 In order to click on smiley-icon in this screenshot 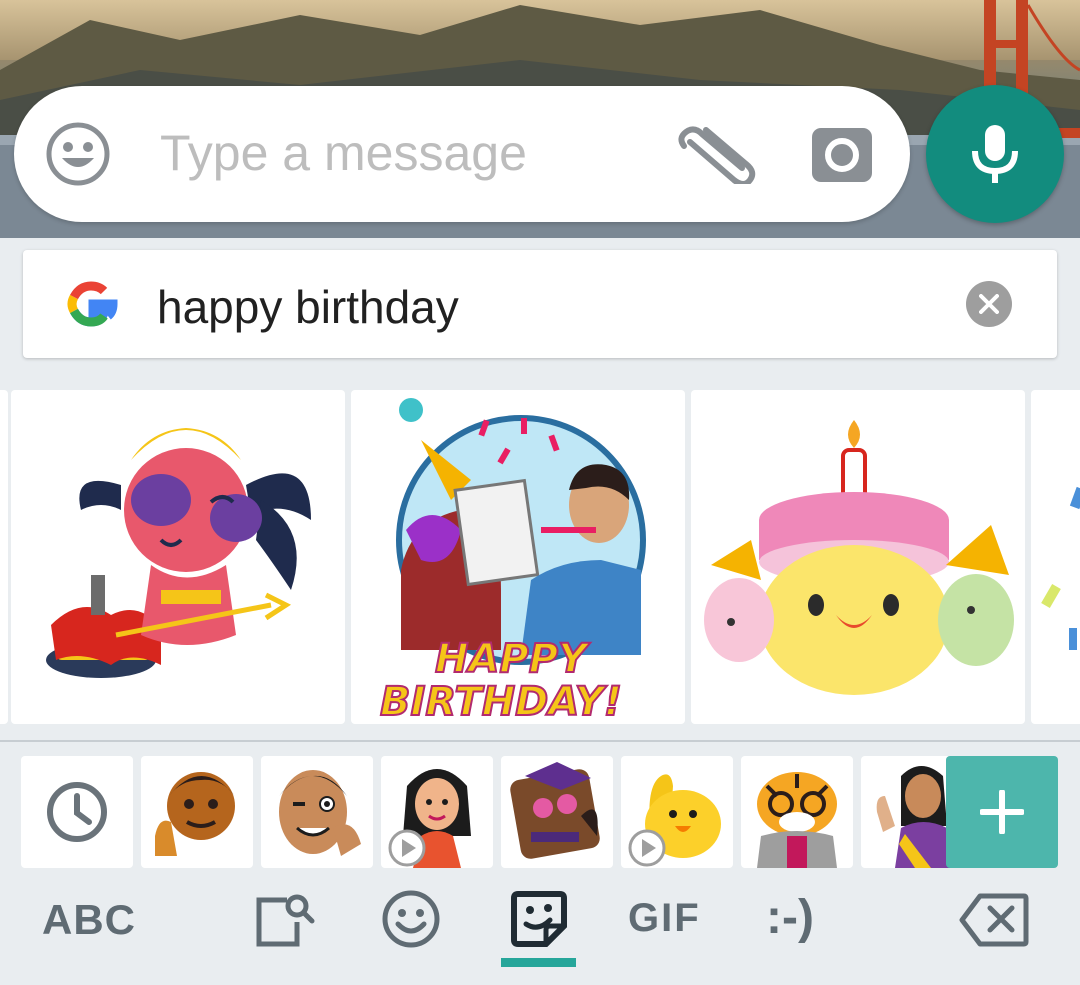, I will do `click(78, 154)`.